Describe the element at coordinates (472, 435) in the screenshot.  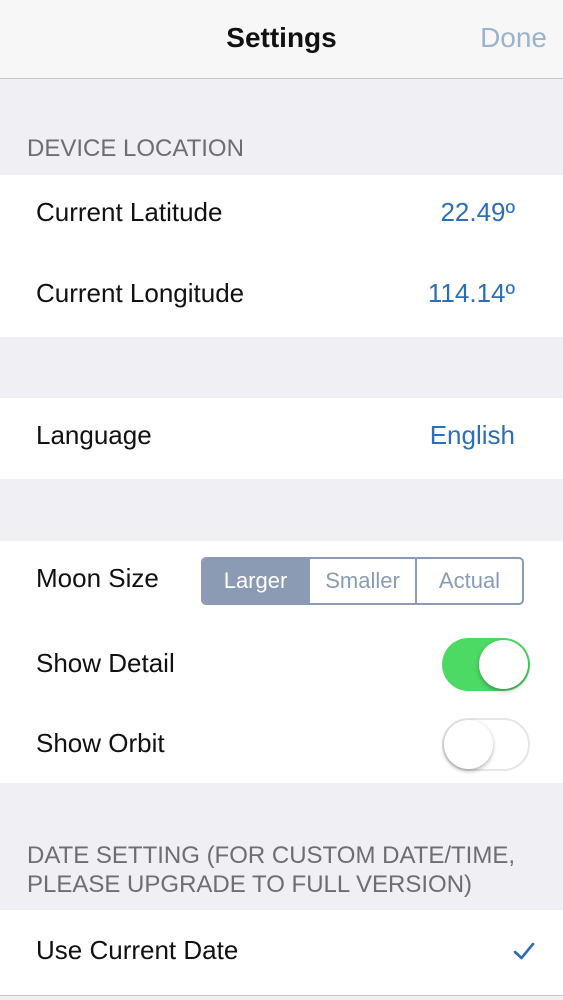
I see `language-value: English` at that location.